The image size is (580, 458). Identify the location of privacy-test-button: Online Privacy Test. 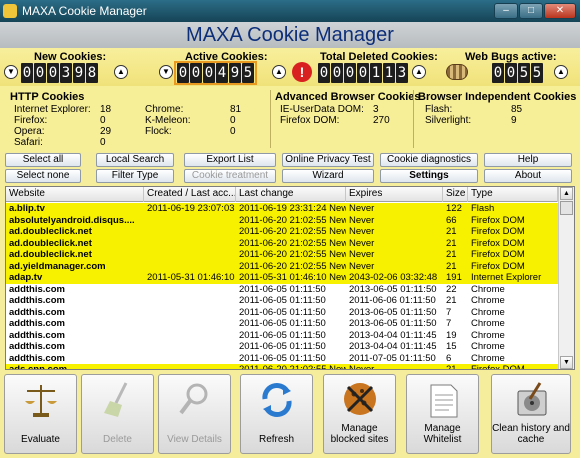
(328, 160).